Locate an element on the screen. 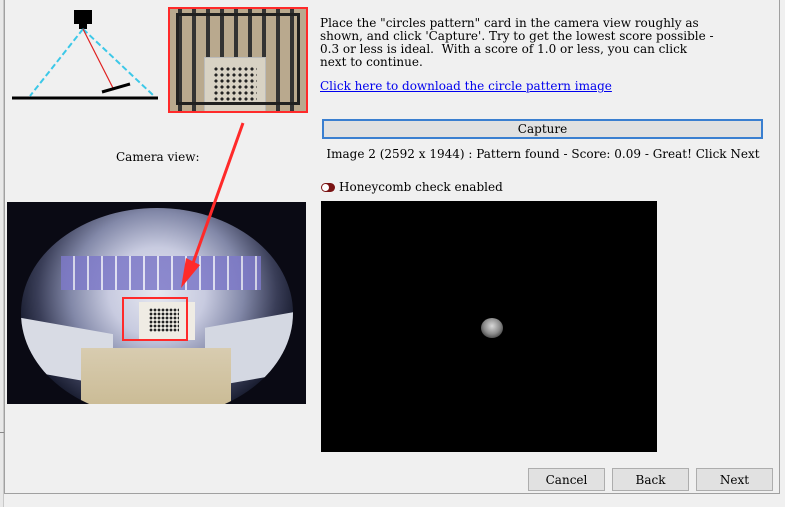  honeycomb-check-row: Honeycomb check enabled is located at coordinates (412, 187).